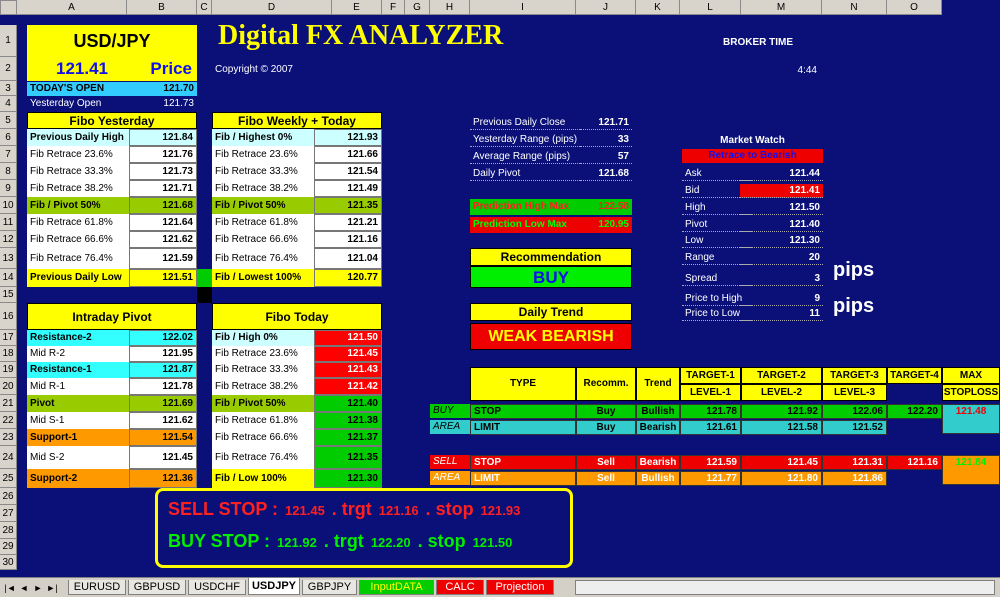 The width and height of the screenshot is (1000, 597). I want to click on market-watch-value: 20, so click(781, 258).